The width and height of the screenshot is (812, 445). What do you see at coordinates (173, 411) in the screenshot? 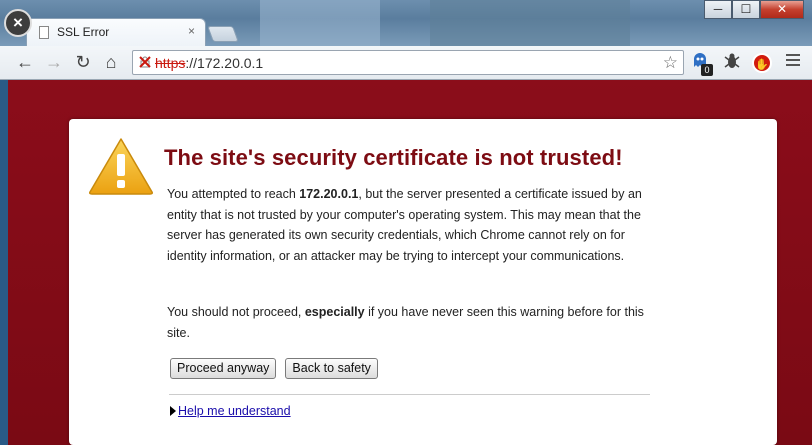
I see `expand-triangle-icon` at bounding box center [173, 411].